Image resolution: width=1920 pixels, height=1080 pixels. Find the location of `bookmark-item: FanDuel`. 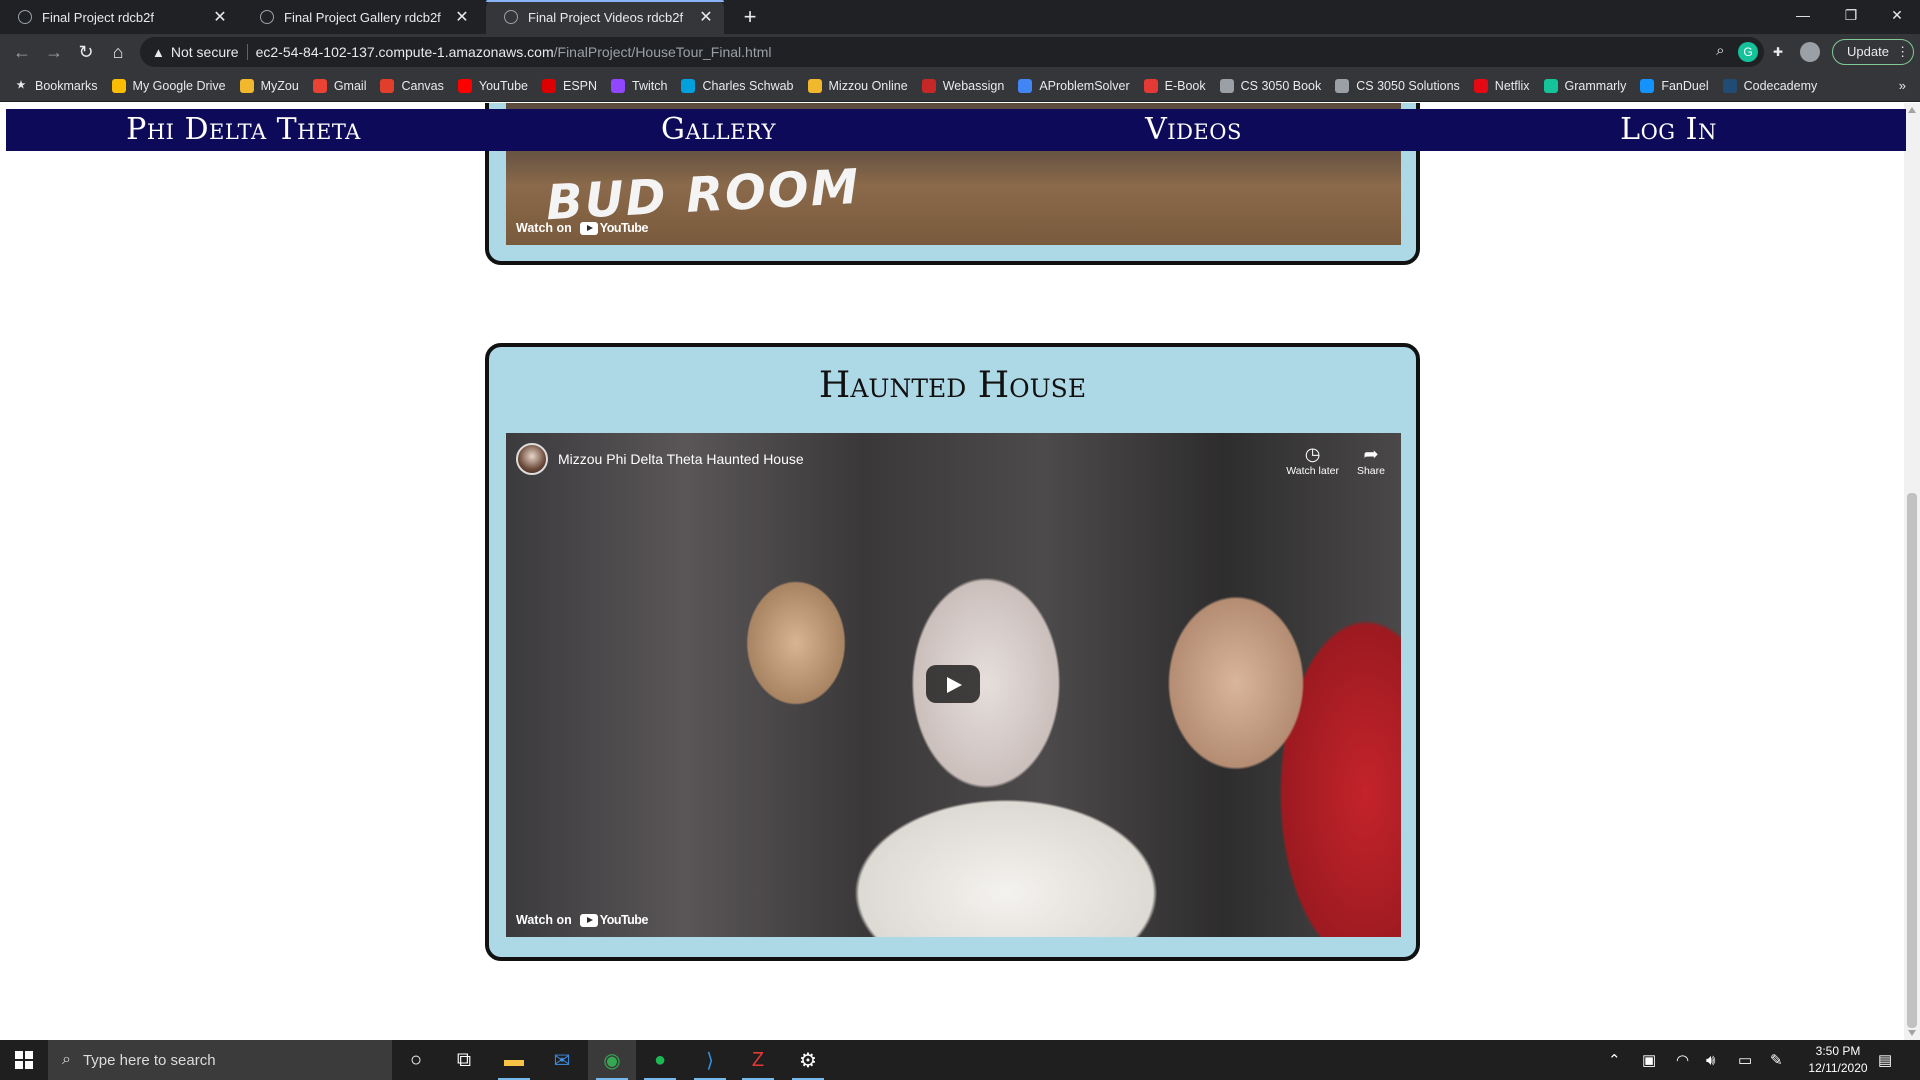

bookmark-item: FanDuel is located at coordinates (1674, 85).